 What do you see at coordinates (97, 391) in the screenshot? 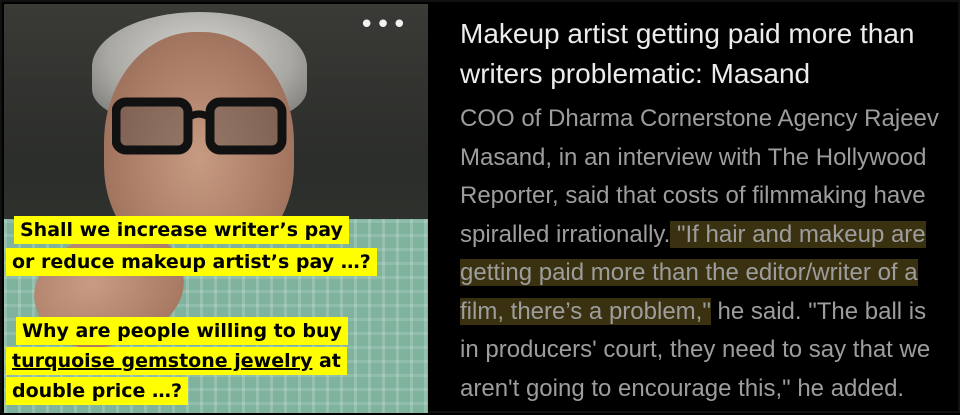
I see `caption-q2-line3: double price …?` at bounding box center [97, 391].